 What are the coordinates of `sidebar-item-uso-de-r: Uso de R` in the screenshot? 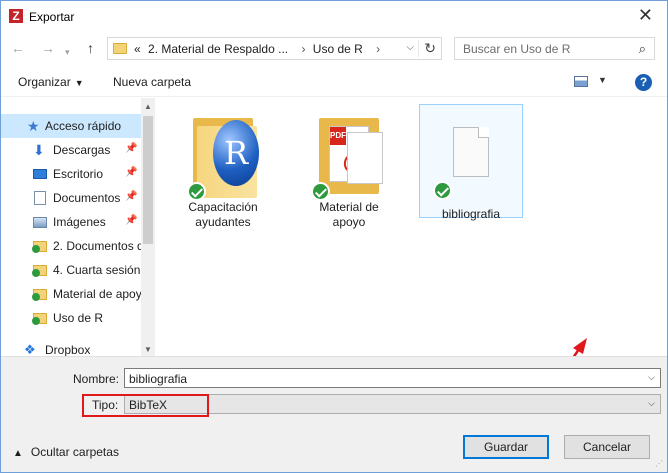 It's located at (71, 318).